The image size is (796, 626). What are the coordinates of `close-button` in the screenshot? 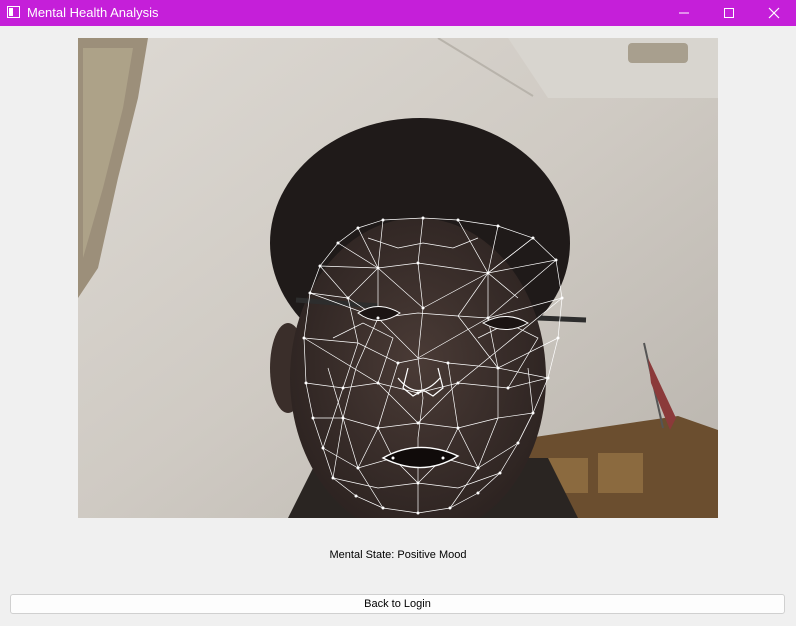 It's located at (773, 13).